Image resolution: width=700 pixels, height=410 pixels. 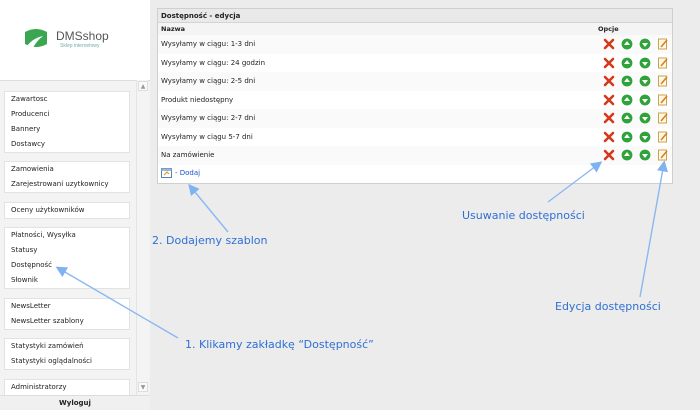 What do you see at coordinates (80, 46) in the screenshot?
I see `logo-subtitle: Sklep internetowy` at bounding box center [80, 46].